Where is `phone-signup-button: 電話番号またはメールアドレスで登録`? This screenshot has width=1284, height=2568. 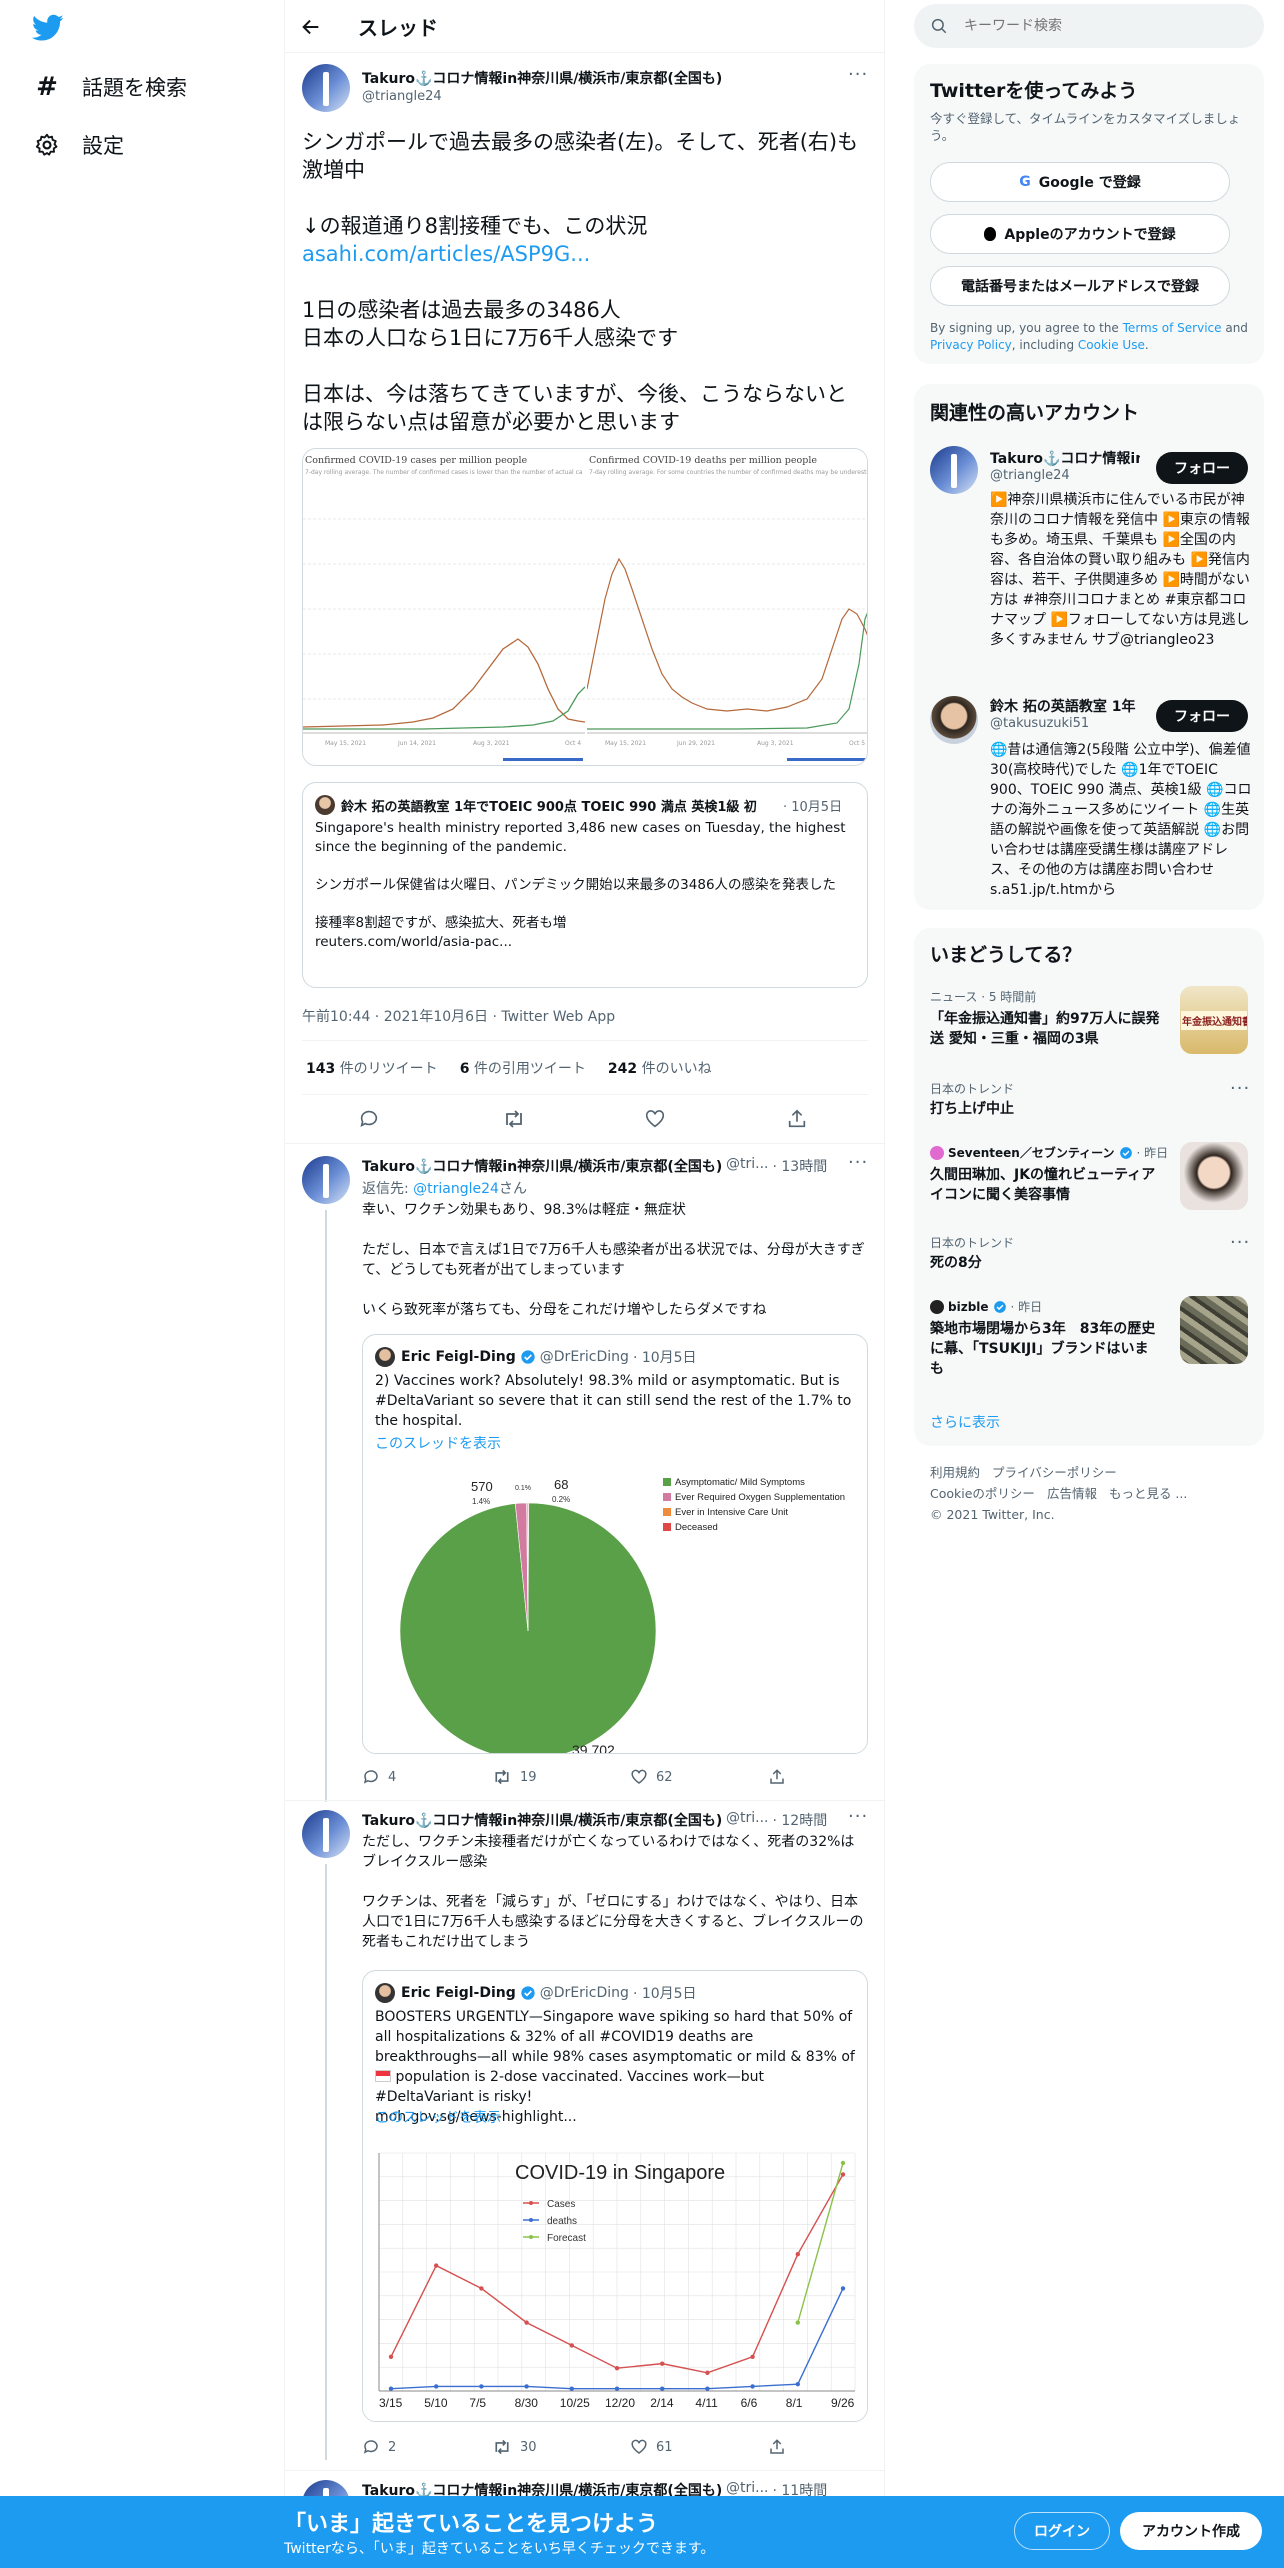 phone-signup-button: 電話番号またはメールアドレスで登録 is located at coordinates (1080, 286).